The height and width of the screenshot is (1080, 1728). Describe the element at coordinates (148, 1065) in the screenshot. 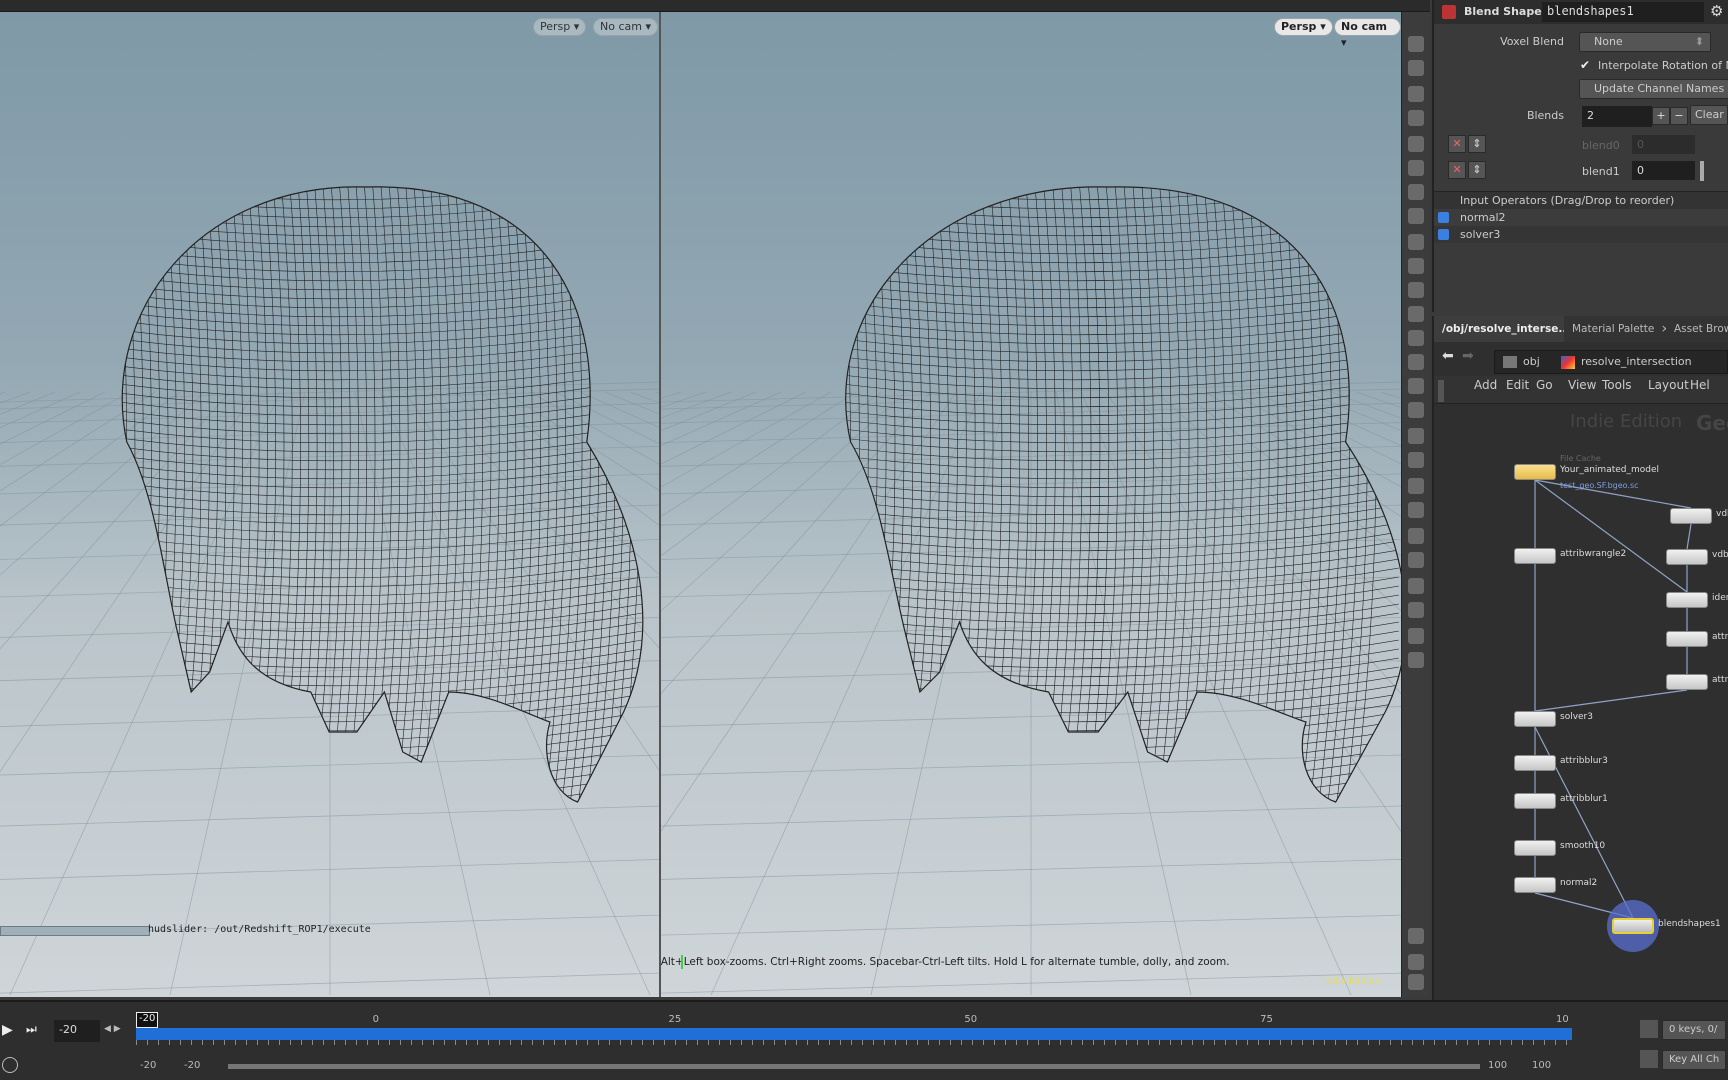

I see `range-start: -20` at that location.